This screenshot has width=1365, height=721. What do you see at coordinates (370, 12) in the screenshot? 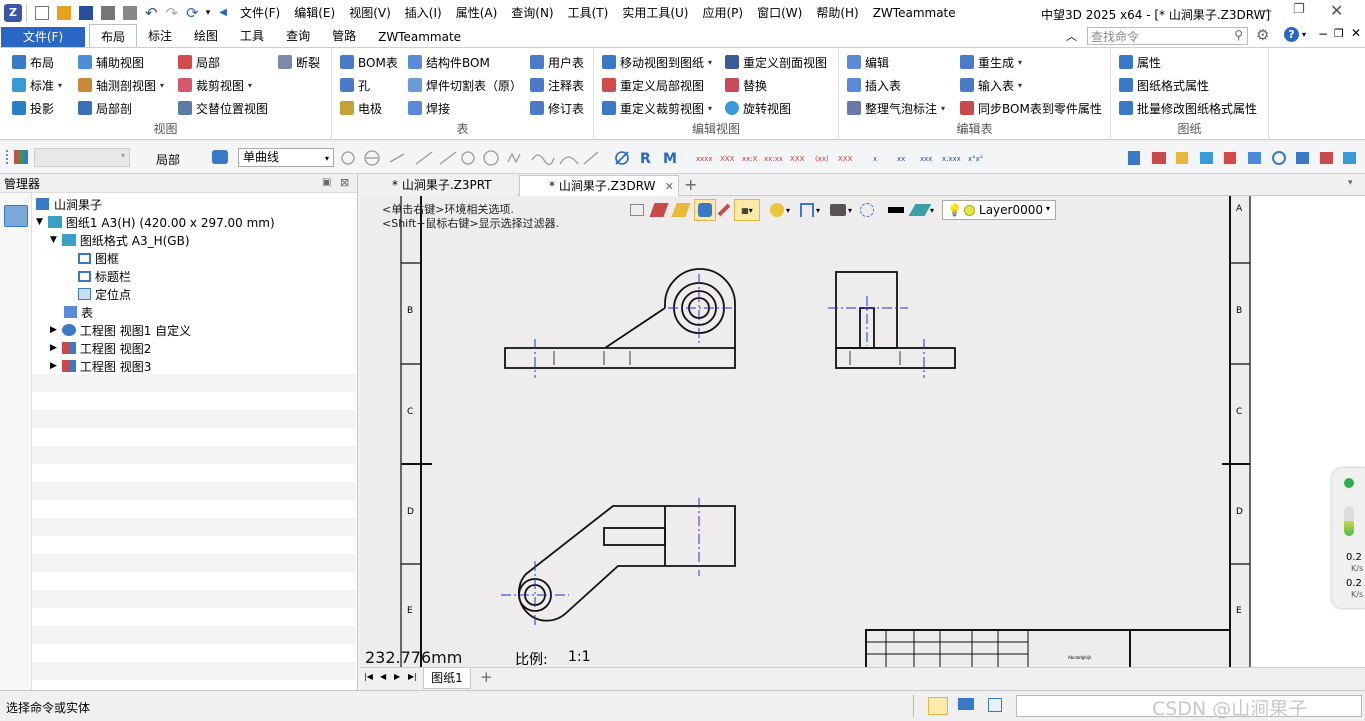
I see `menu-view: 视图(V)` at bounding box center [370, 12].